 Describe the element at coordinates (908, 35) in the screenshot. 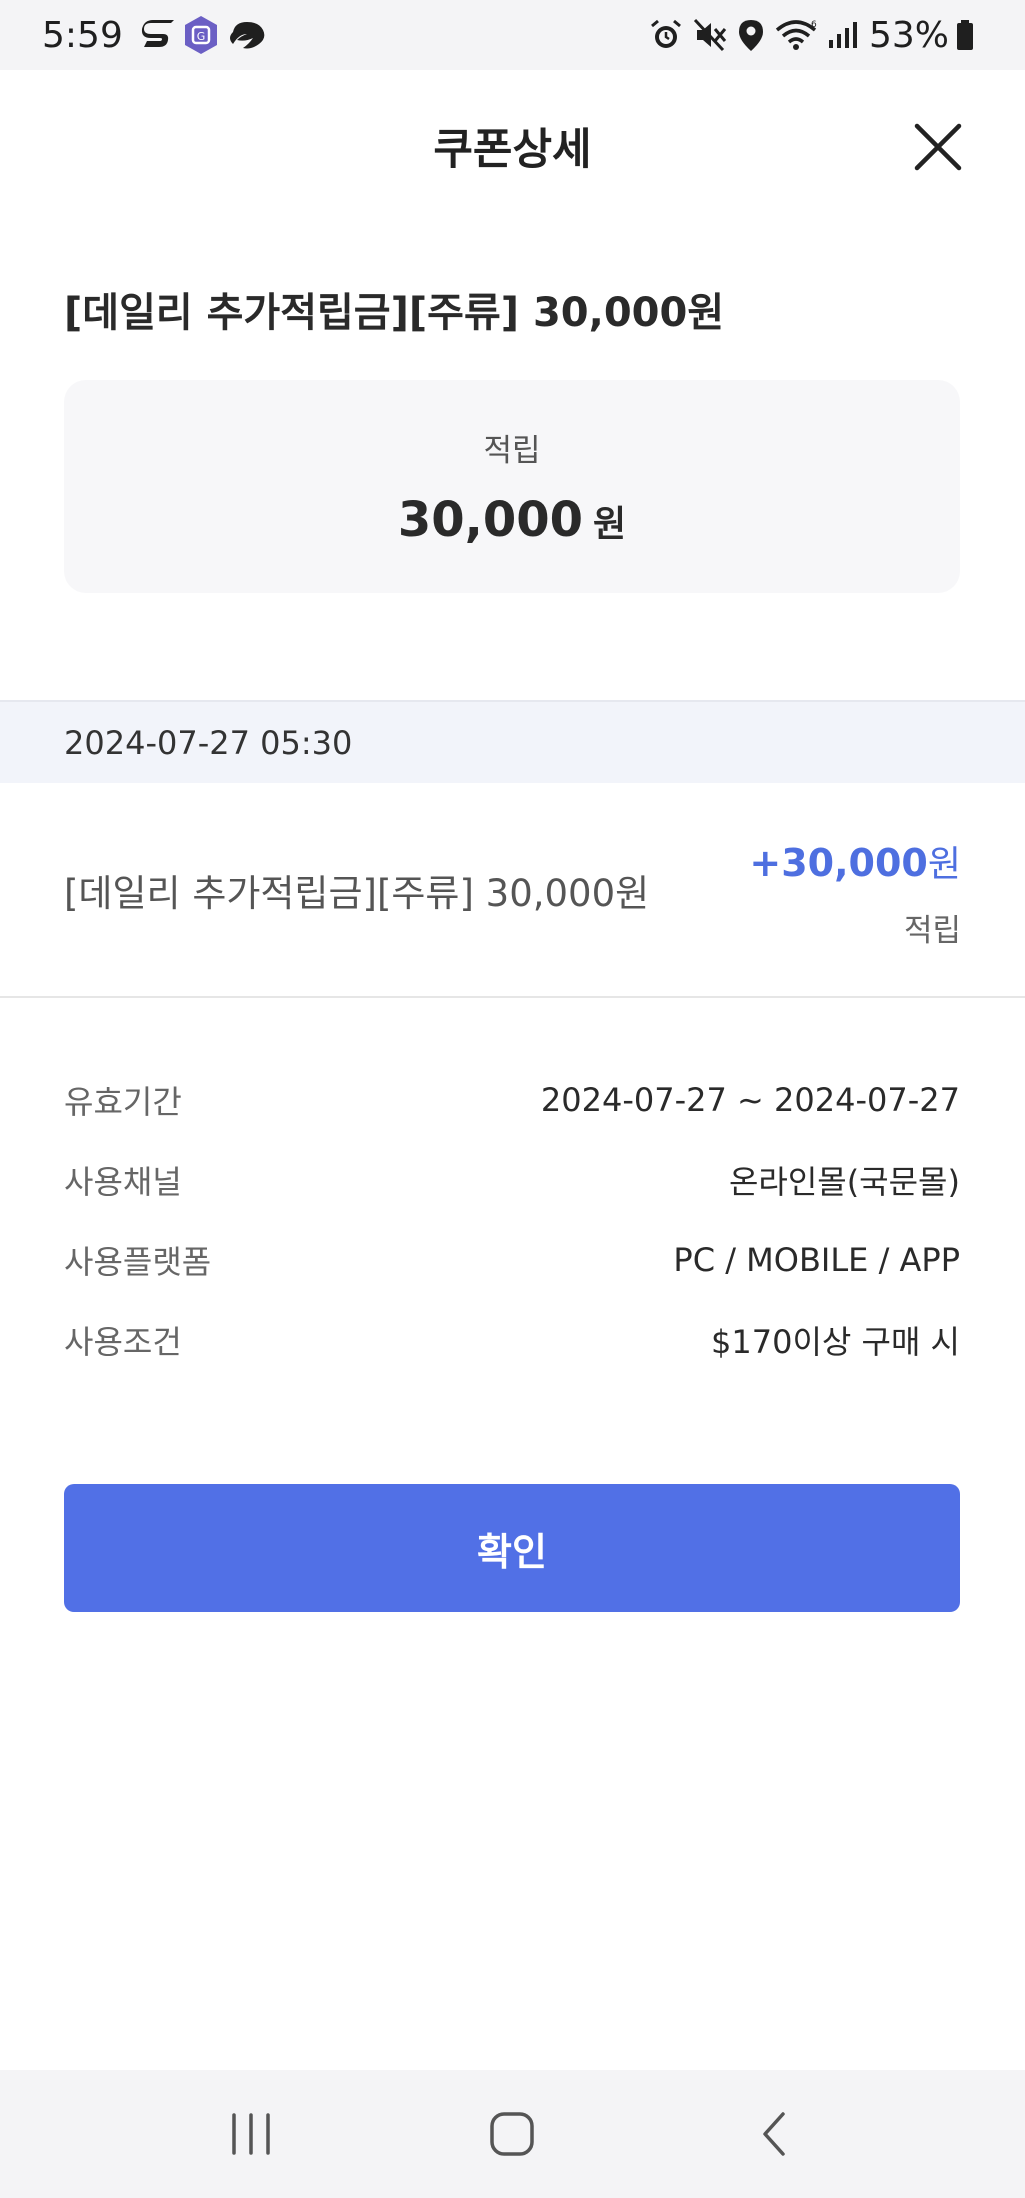

I see `battery-percent: 53%` at that location.